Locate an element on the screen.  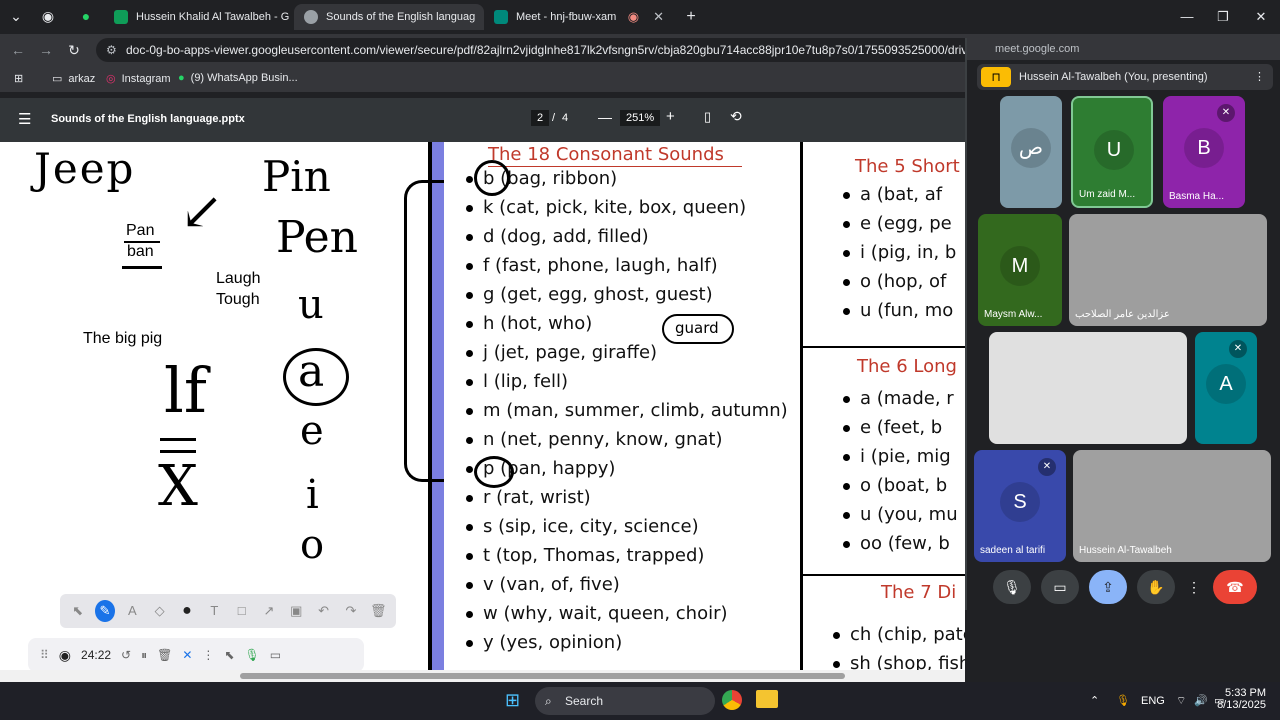
search-box: ⌕ Search is located at coordinates (625, 701).